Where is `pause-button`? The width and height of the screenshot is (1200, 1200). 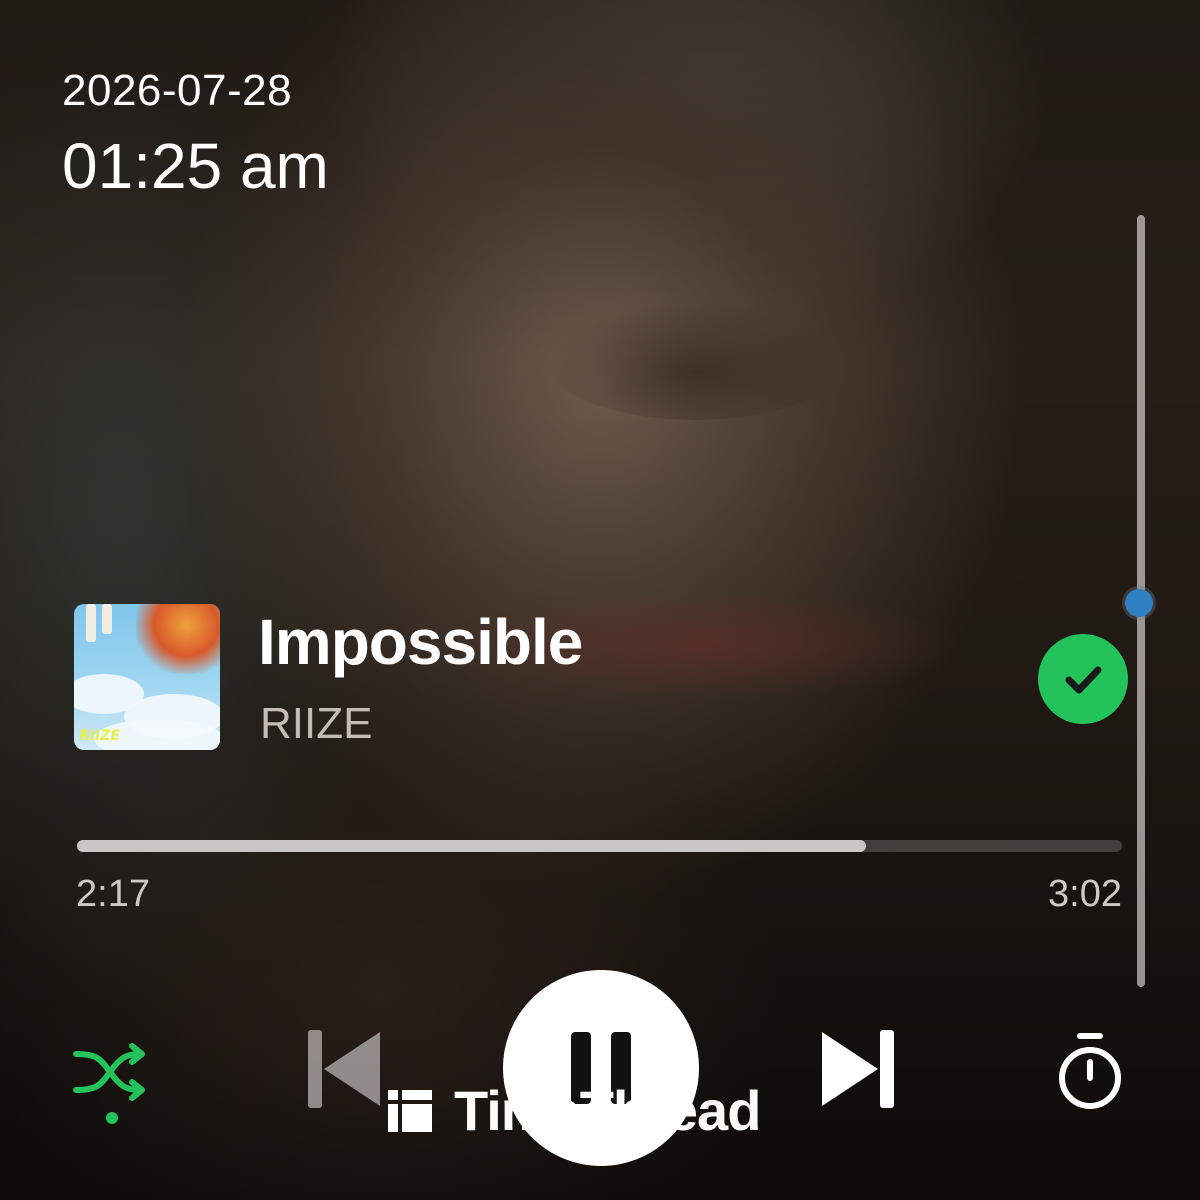
pause-button is located at coordinates (601, 1068).